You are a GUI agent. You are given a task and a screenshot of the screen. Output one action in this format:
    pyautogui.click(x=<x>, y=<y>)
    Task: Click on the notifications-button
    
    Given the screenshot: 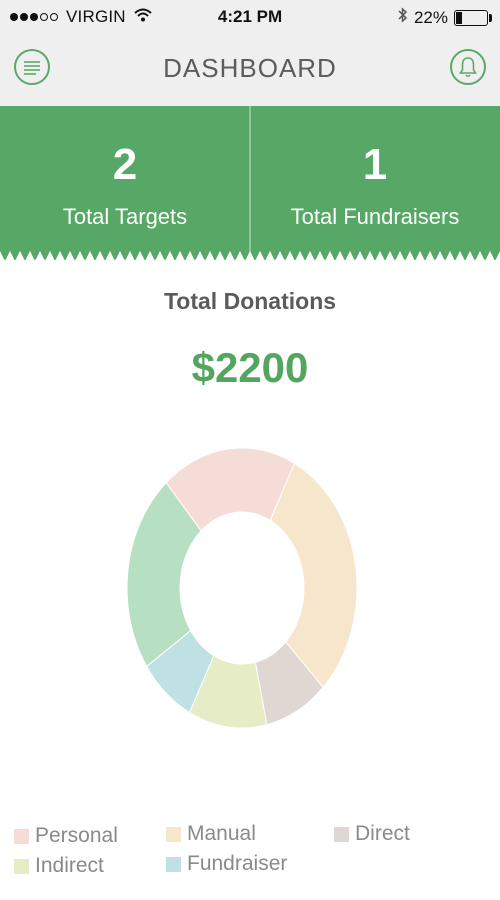 What is the action you would take?
    pyautogui.click(x=468, y=67)
    